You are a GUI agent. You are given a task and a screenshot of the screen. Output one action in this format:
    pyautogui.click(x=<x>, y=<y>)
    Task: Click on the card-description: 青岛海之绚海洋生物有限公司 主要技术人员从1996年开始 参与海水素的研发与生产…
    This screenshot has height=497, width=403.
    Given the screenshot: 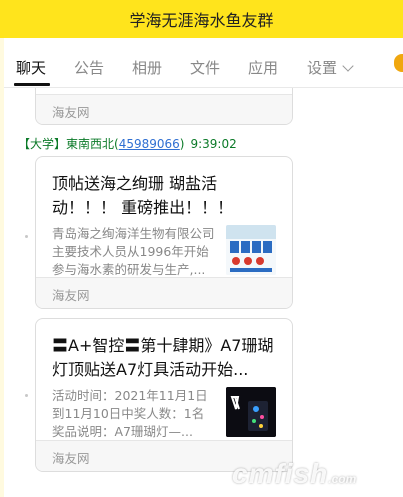 What is the action you would take?
    pyautogui.click(x=138, y=252)
    